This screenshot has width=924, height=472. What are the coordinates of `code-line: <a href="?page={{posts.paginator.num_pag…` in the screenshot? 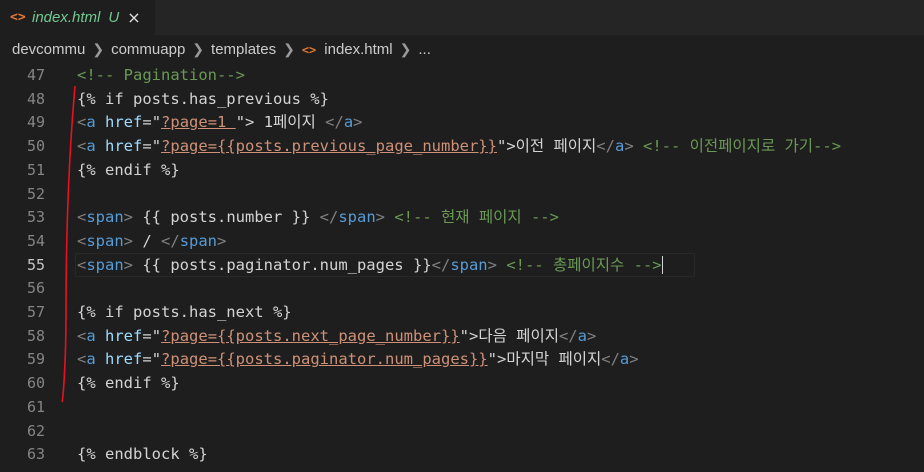 It's located at (358, 359).